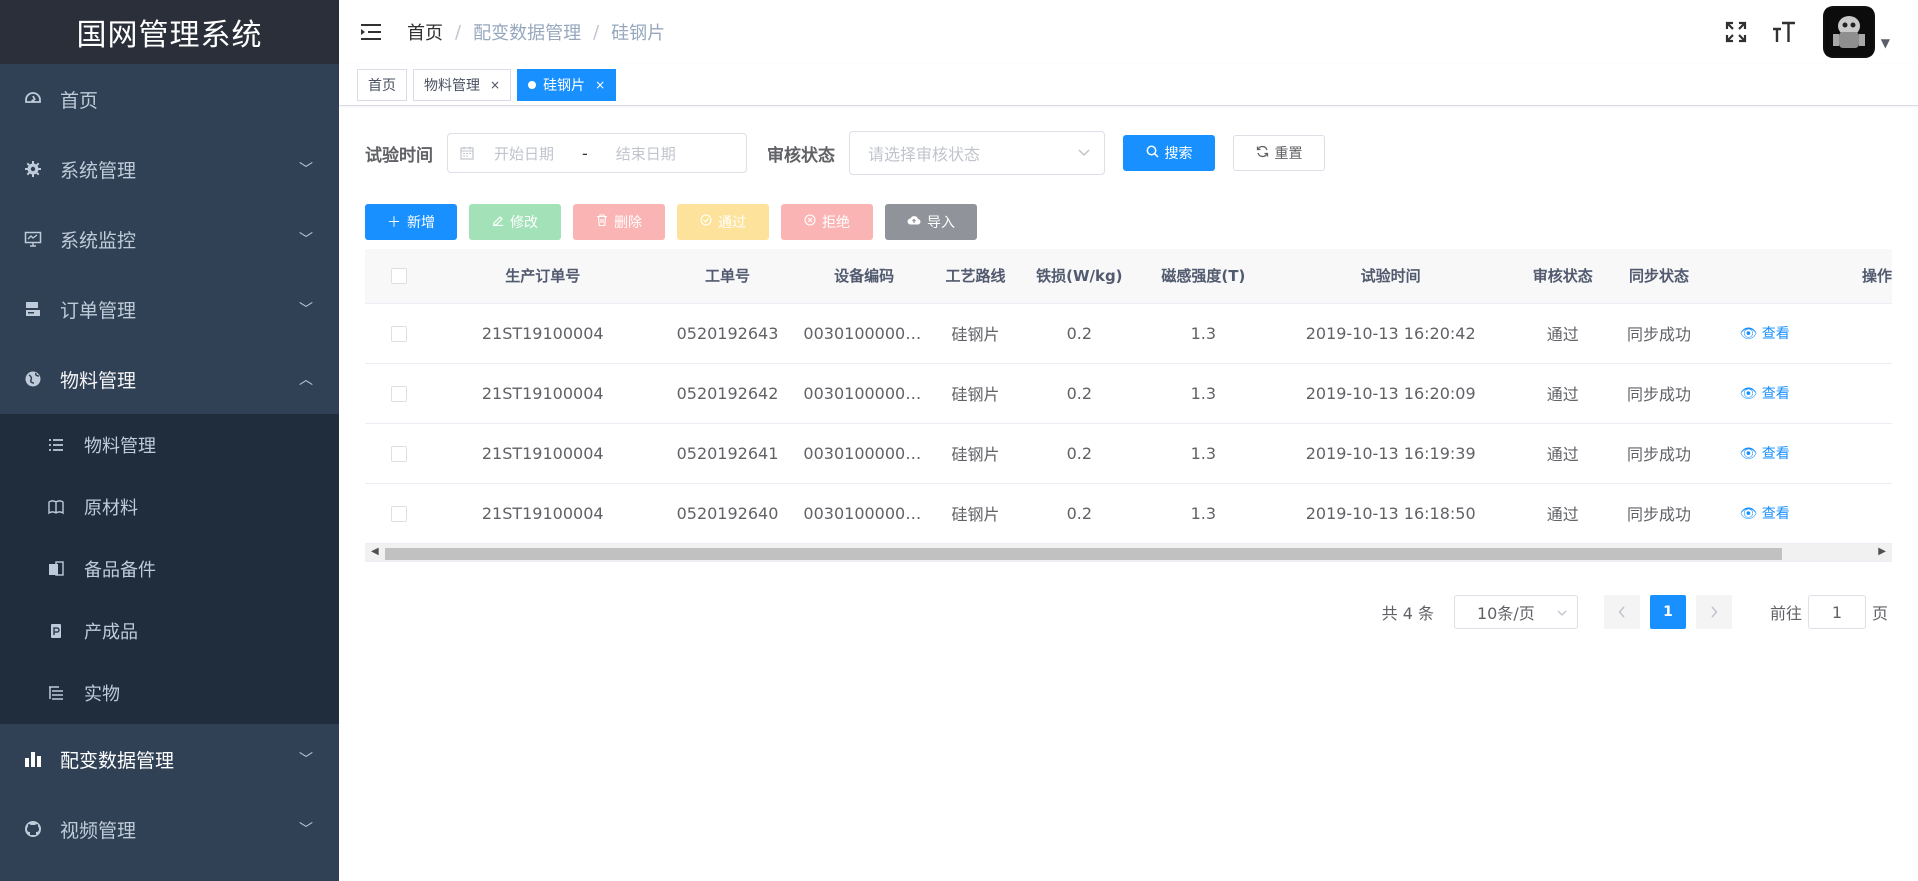 The height and width of the screenshot is (881, 1918). I want to click on scroll-left-icon: ◀, so click(375, 551).